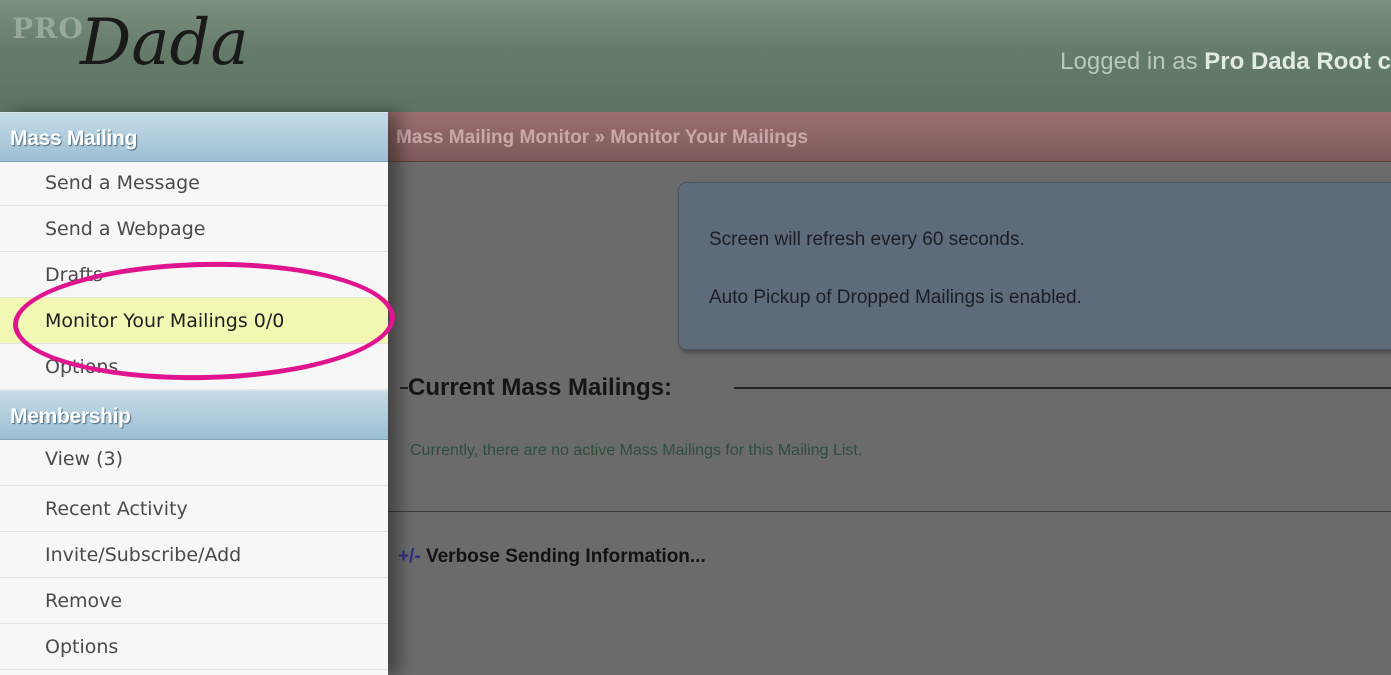 Image resolution: width=1391 pixels, height=675 pixels. Describe the element at coordinates (194, 415) in the screenshot. I see `sidebar-section-membership: Membership` at that location.